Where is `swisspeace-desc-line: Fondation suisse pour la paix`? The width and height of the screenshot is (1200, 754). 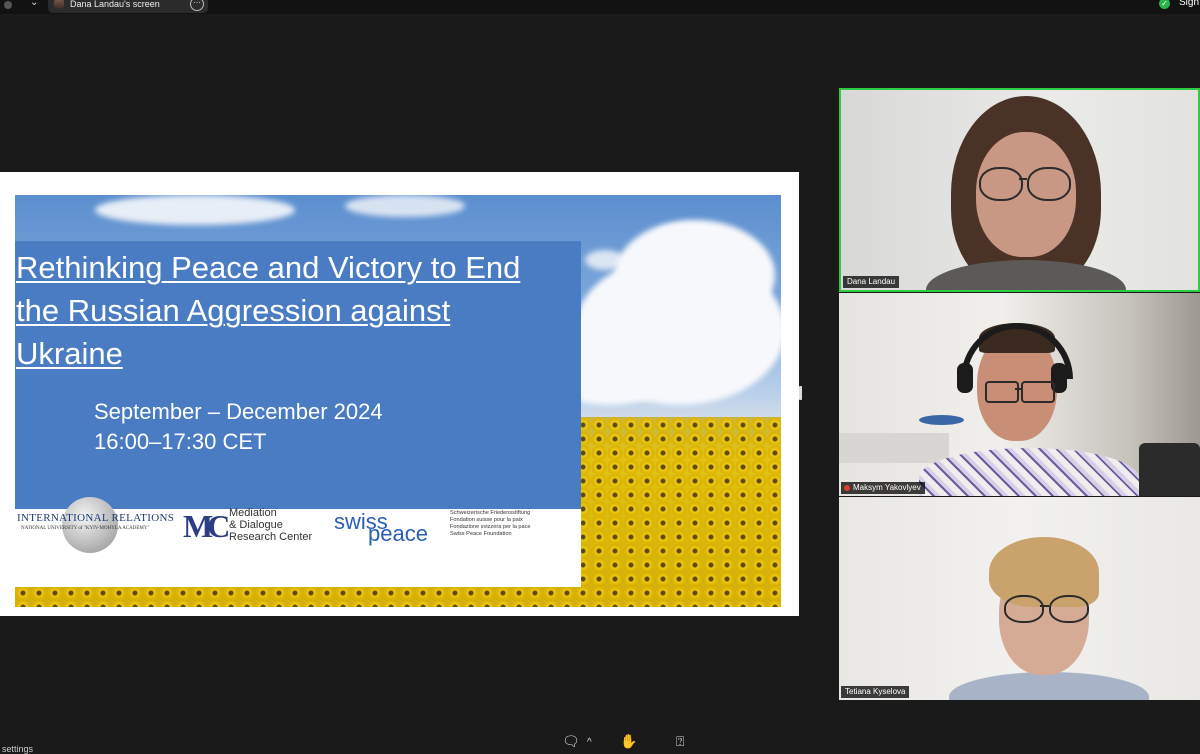
swisspeace-desc-line: Fondation suisse pour la paix is located at coordinates (486, 520).